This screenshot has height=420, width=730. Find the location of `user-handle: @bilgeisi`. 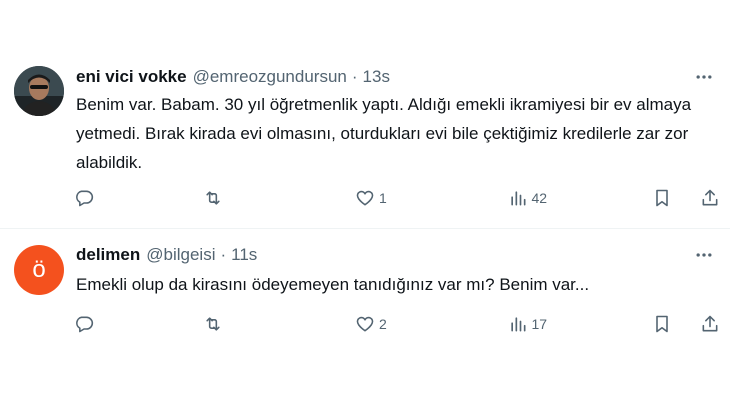

user-handle: @bilgeisi is located at coordinates (180, 255).